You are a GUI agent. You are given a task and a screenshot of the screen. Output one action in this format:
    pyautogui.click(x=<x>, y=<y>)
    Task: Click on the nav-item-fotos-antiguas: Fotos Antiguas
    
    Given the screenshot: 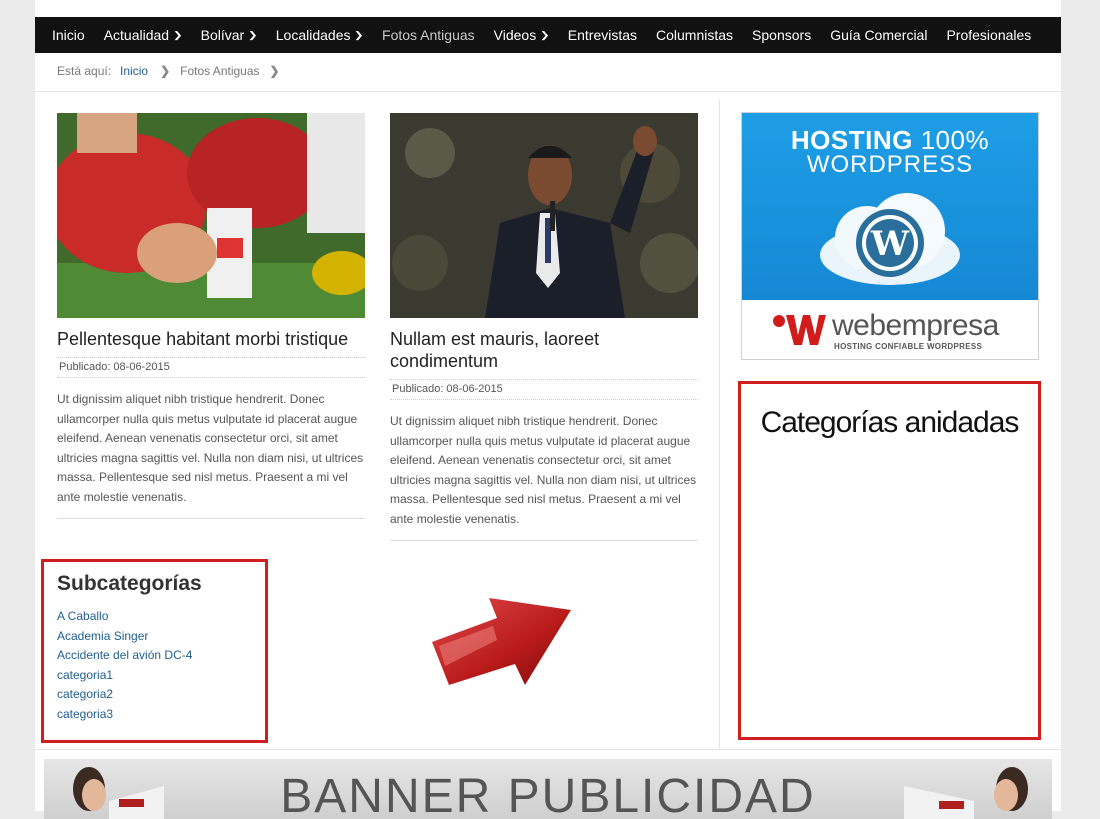 What is the action you would take?
    pyautogui.click(x=428, y=35)
    